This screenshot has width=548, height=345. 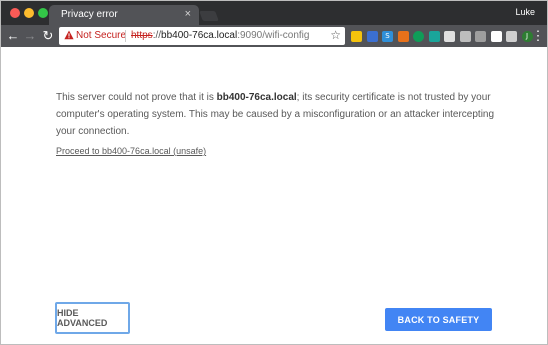 I want to click on star-icon: ☆, so click(x=335, y=35).